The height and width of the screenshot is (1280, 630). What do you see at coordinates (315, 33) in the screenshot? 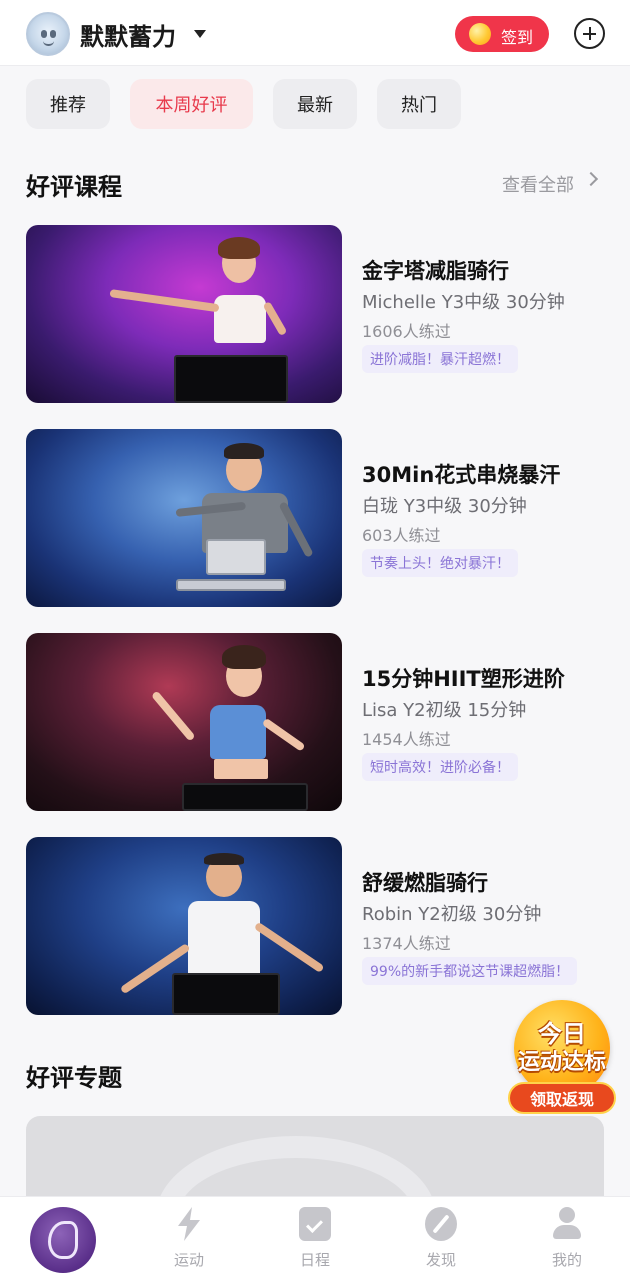
I see `top-bar: 默默蓄力 签到` at bounding box center [315, 33].